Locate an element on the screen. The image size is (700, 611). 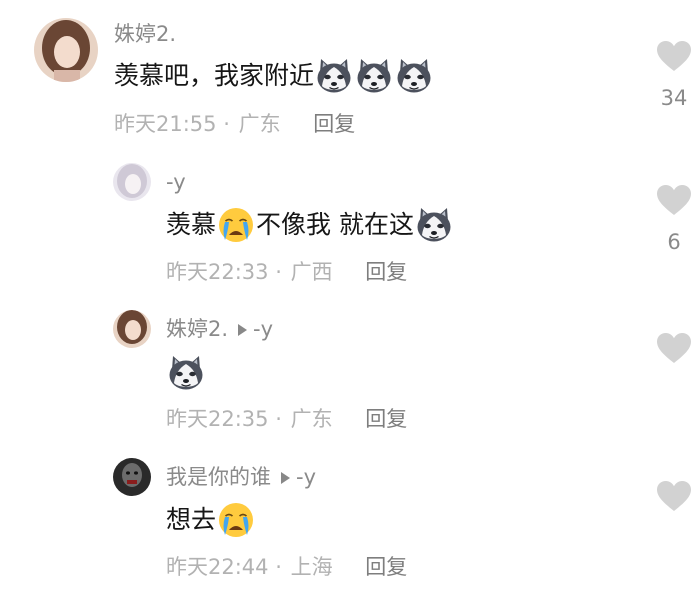
like-count: 34 is located at coordinates (674, 98).